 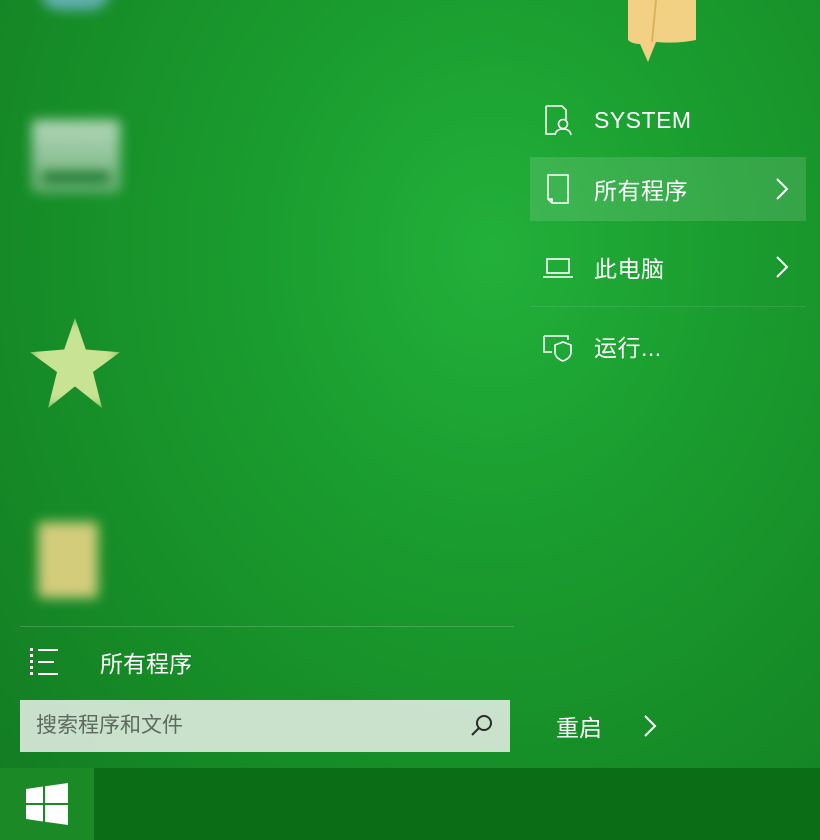 What do you see at coordinates (579, 728) in the screenshot?
I see `restart-label: 重启` at bounding box center [579, 728].